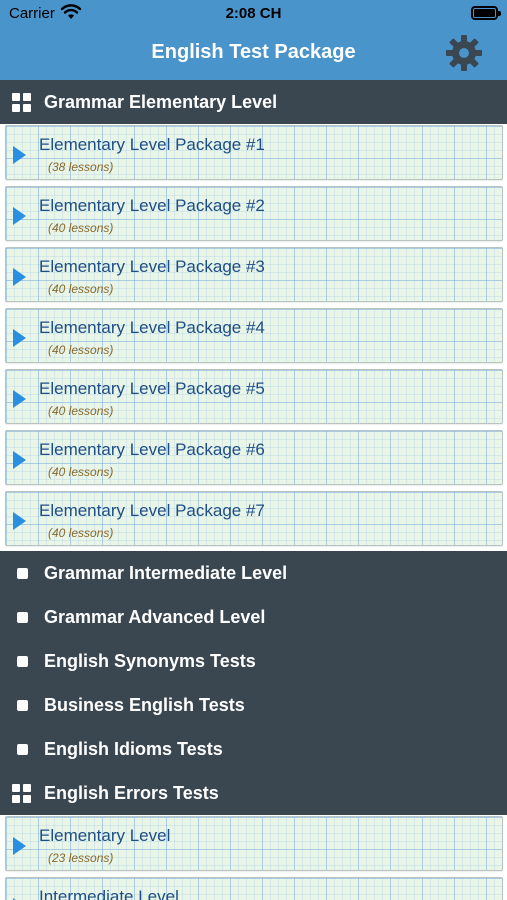 The height and width of the screenshot is (900, 507). What do you see at coordinates (152, 327) in the screenshot?
I see `package-name: Elementary Level Package #4` at bounding box center [152, 327].